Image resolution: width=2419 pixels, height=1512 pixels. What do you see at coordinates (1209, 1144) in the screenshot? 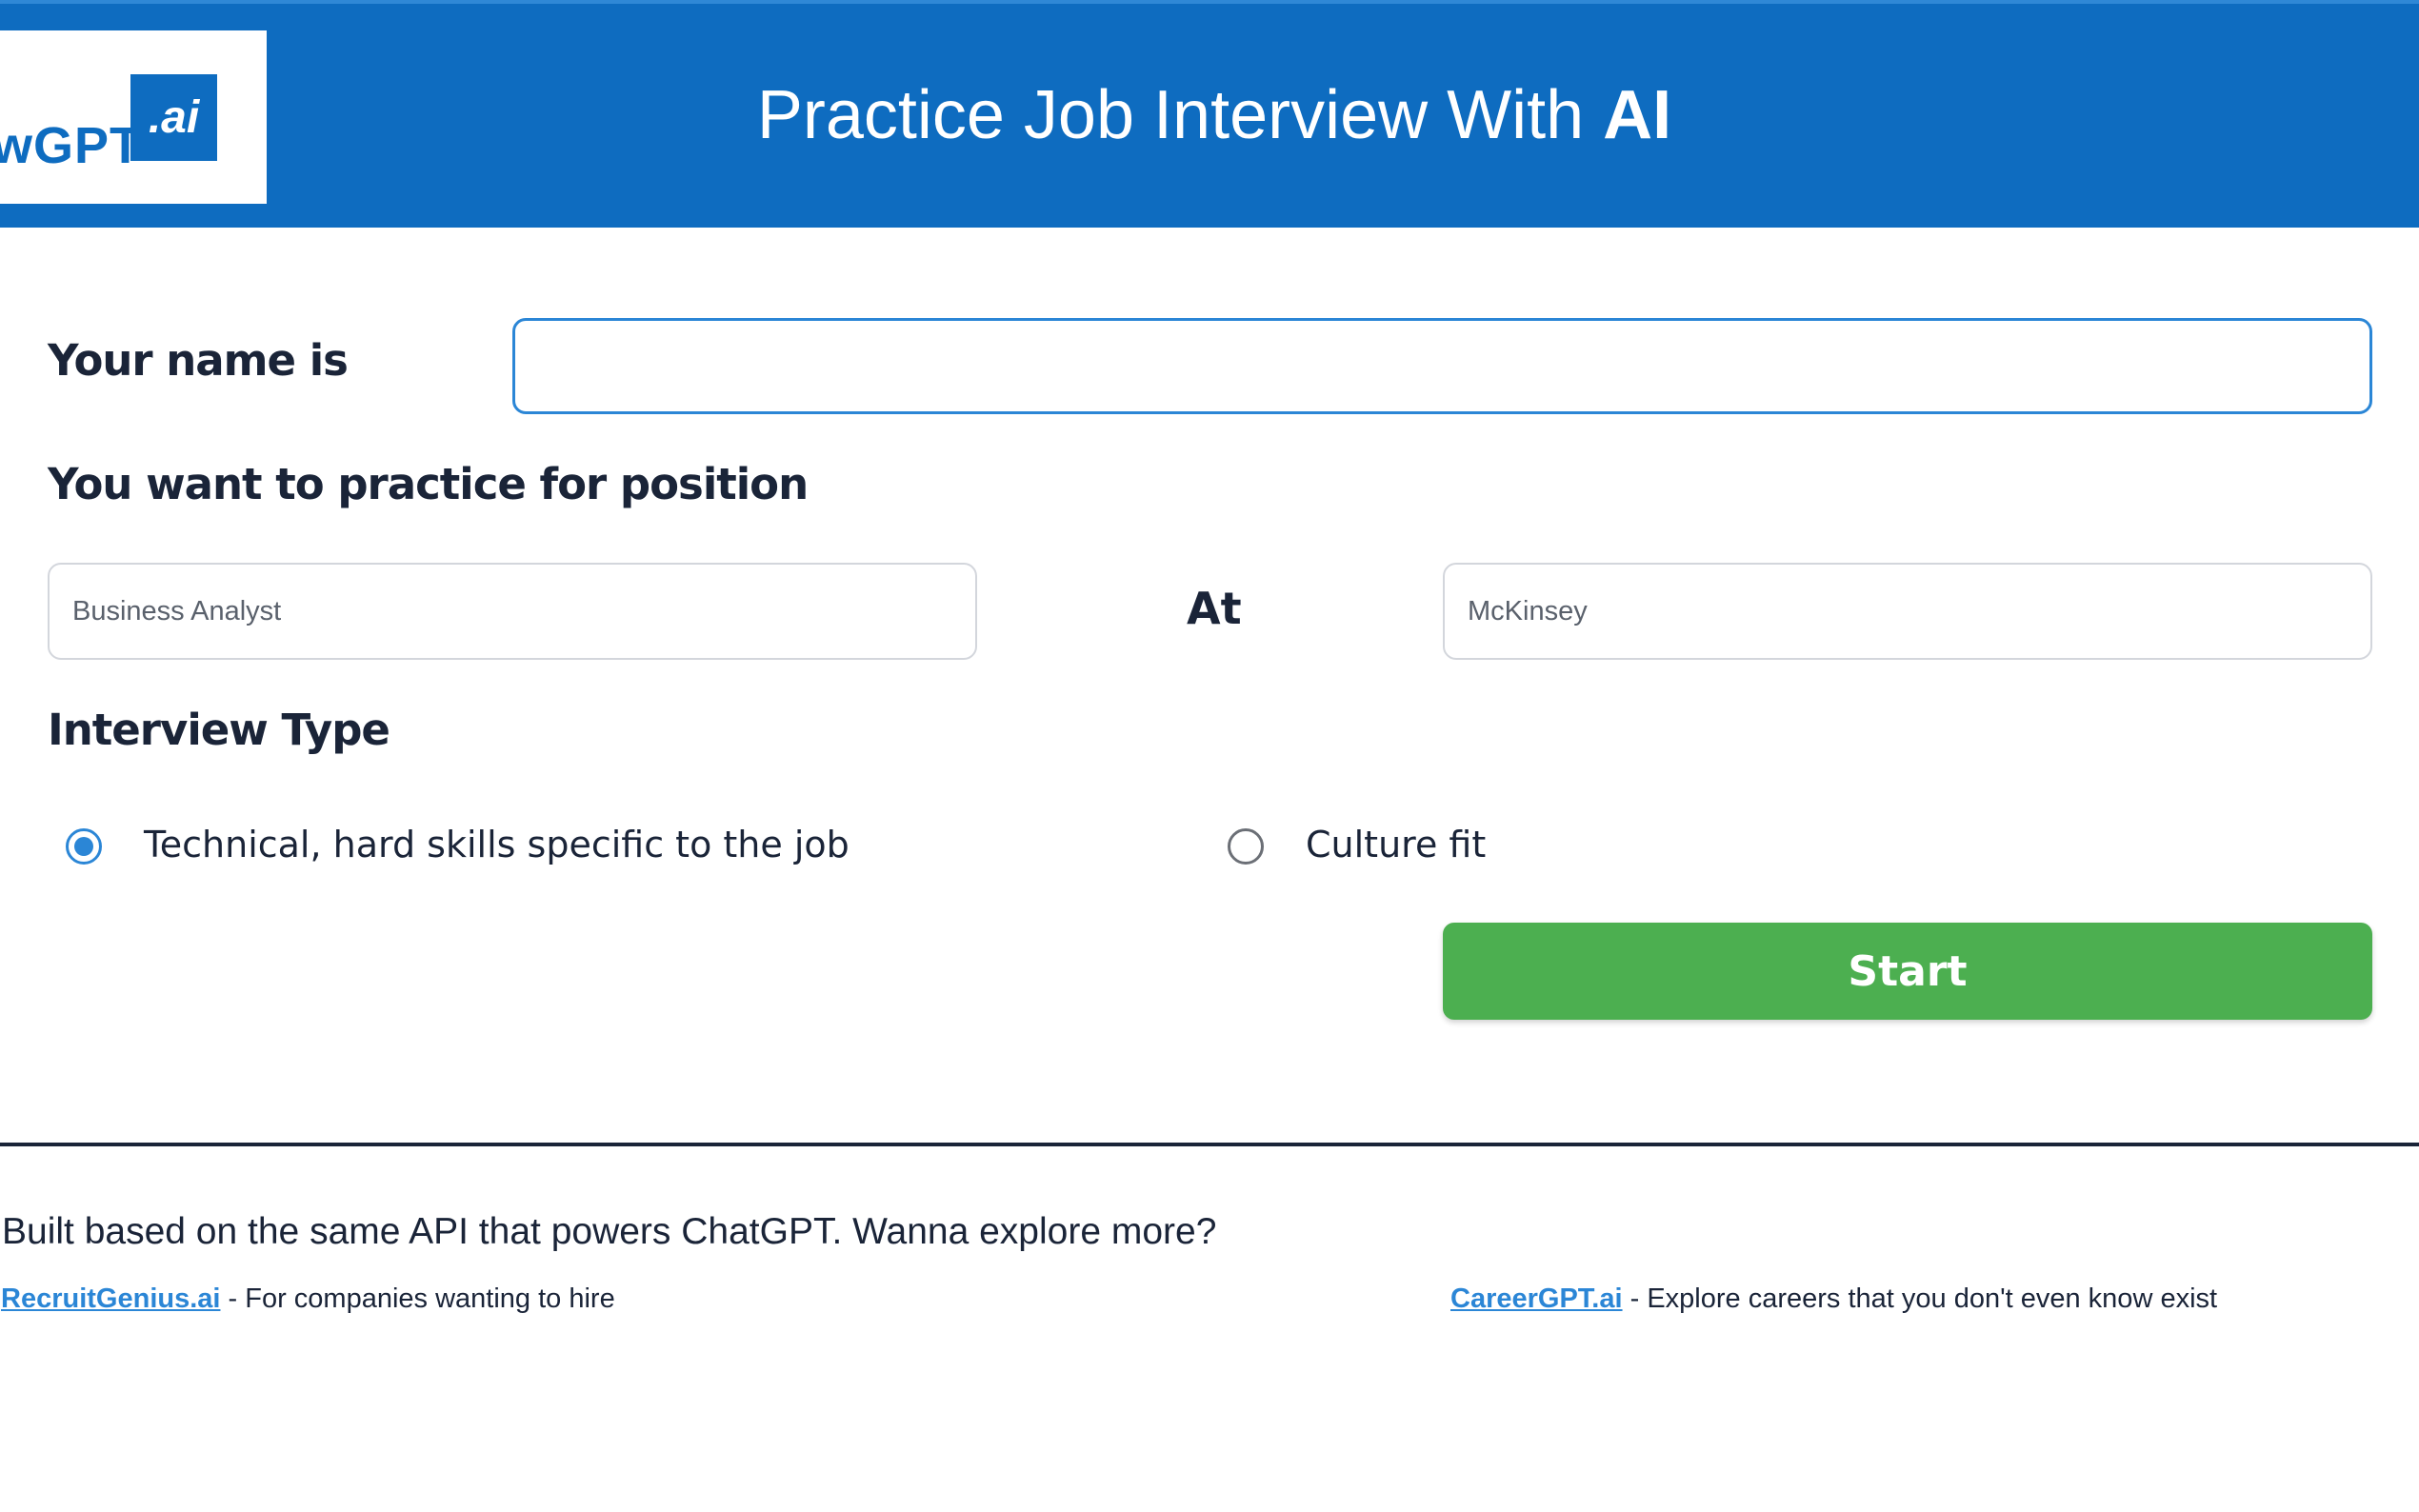
I see `footer-divider` at bounding box center [1209, 1144].